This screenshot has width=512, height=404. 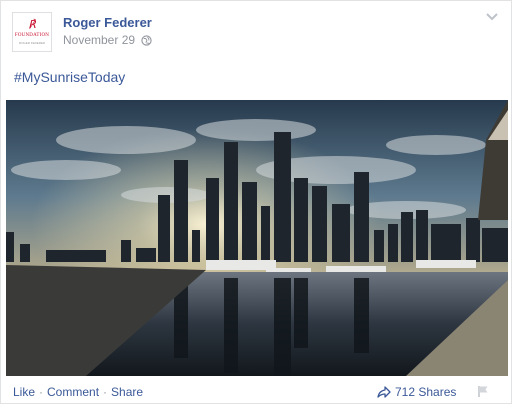 What do you see at coordinates (426, 392) in the screenshot?
I see `shares-label: 712 Shares` at bounding box center [426, 392].